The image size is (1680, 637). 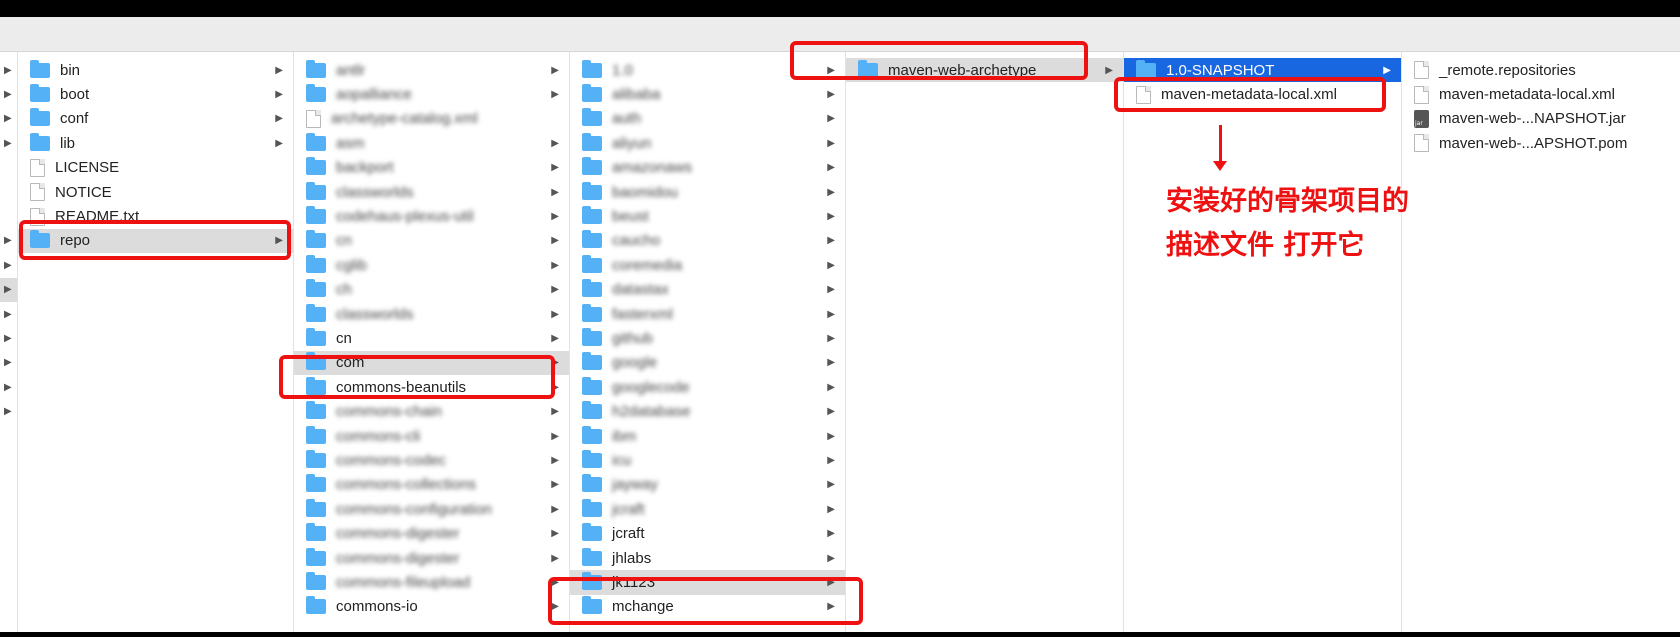 What do you see at coordinates (155, 143) in the screenshot?
I see `folder-item: lib ▶` at bounding box center [155, 143].